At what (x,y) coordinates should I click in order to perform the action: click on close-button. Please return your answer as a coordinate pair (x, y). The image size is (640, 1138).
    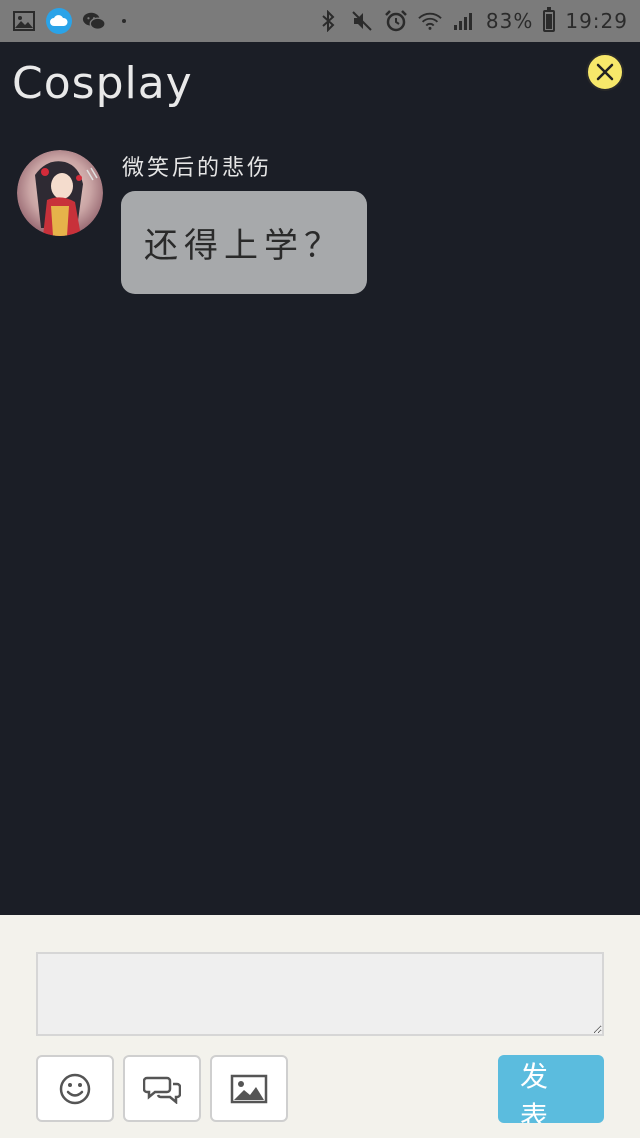
    Looking at the image, I should click on (605, 72).